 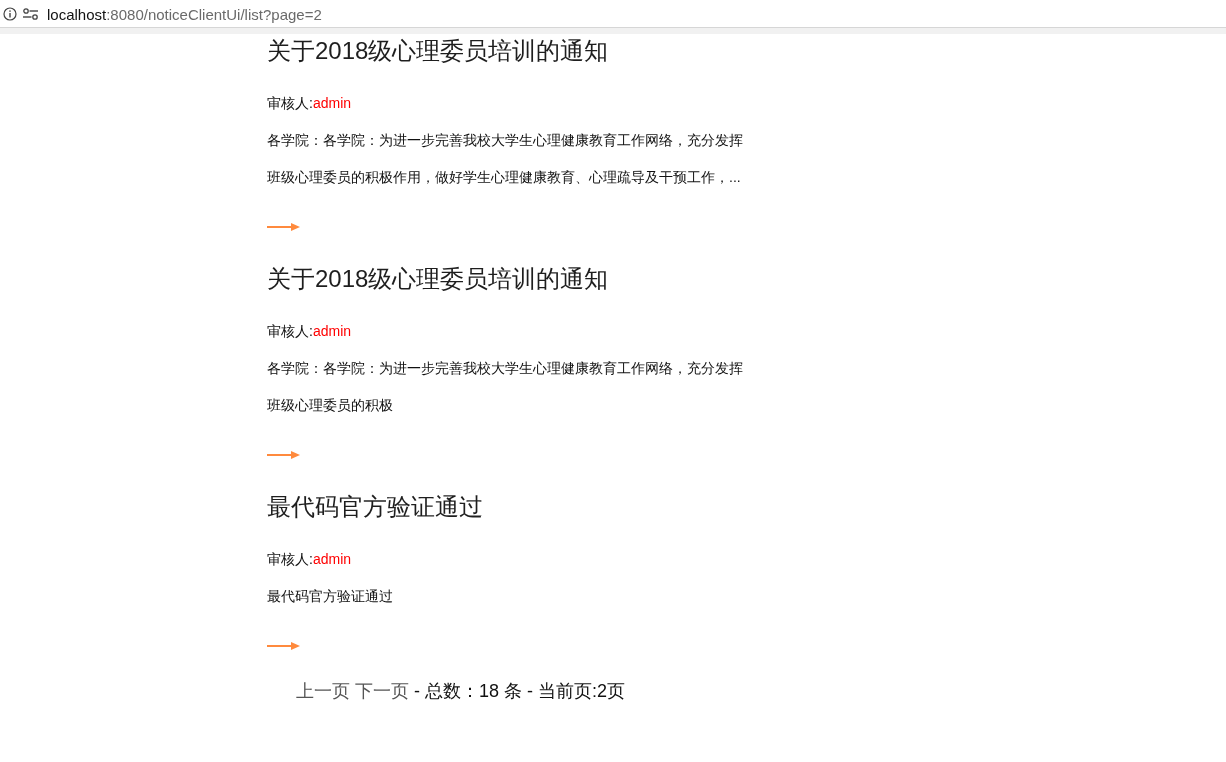 I want to click on prev-page-link: 上一页, so click(x=323, y=691).